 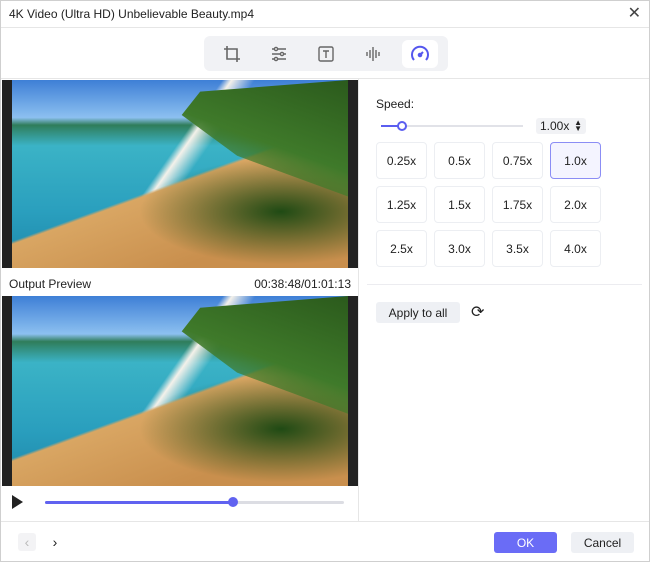 What do you see at coordinates (555, 126) in the screenshot?
I see `speed-value: 1.00x` at bounding box center [555, 126].